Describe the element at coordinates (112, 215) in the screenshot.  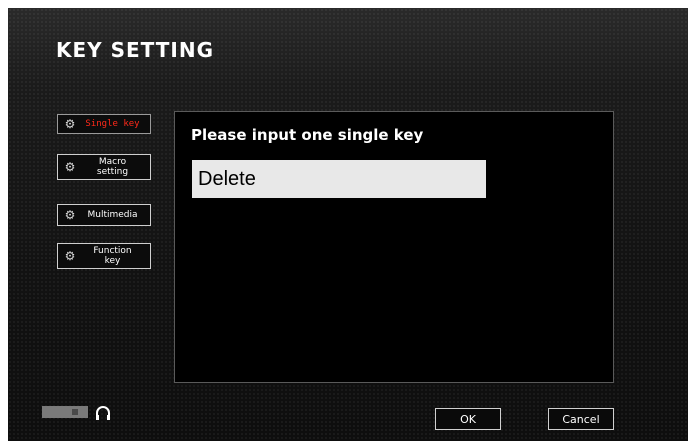
I see `sidebar-item-label: Multimedia` at that location.